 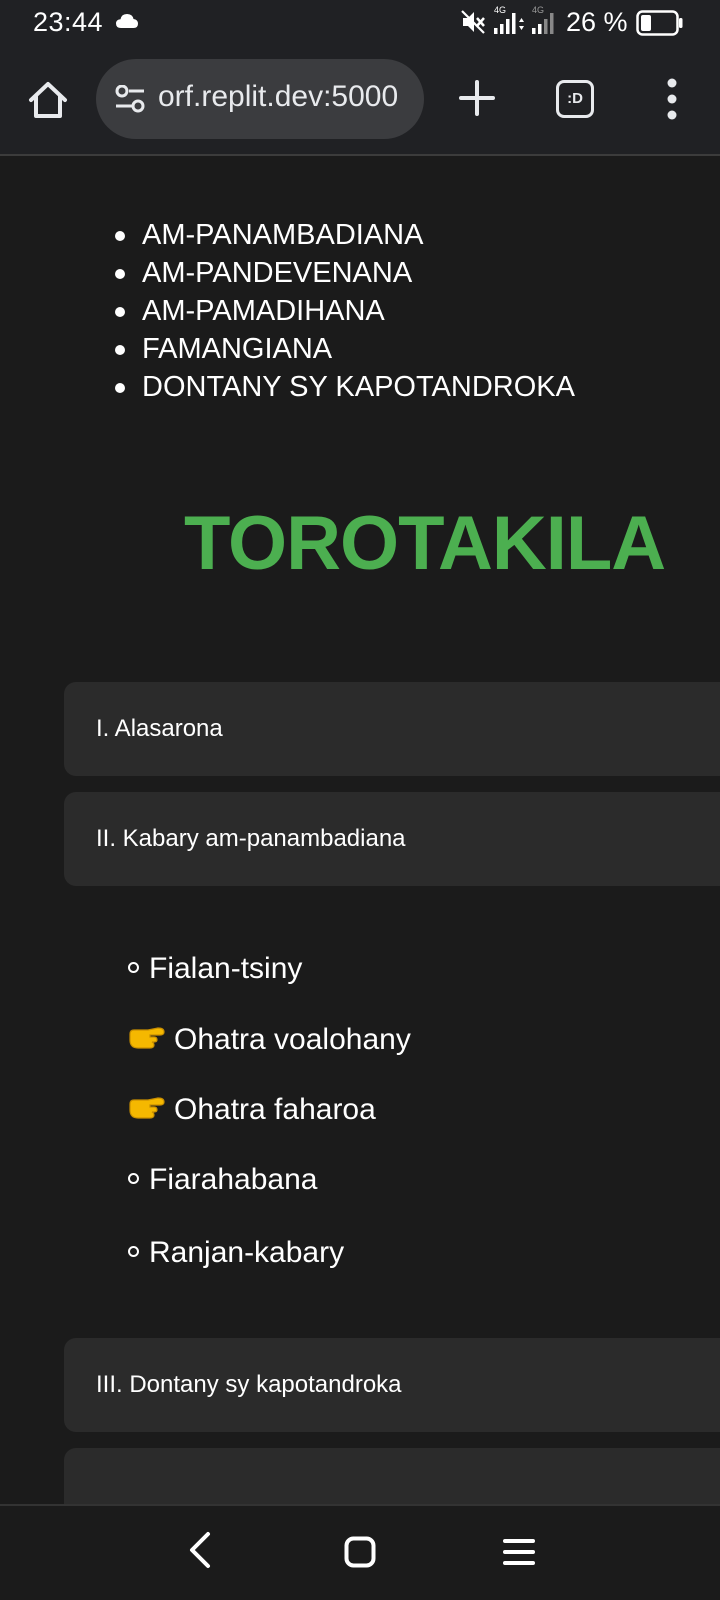 I want to click on sub-item: Ohatra voalohany, so click(x=269, y=1041).